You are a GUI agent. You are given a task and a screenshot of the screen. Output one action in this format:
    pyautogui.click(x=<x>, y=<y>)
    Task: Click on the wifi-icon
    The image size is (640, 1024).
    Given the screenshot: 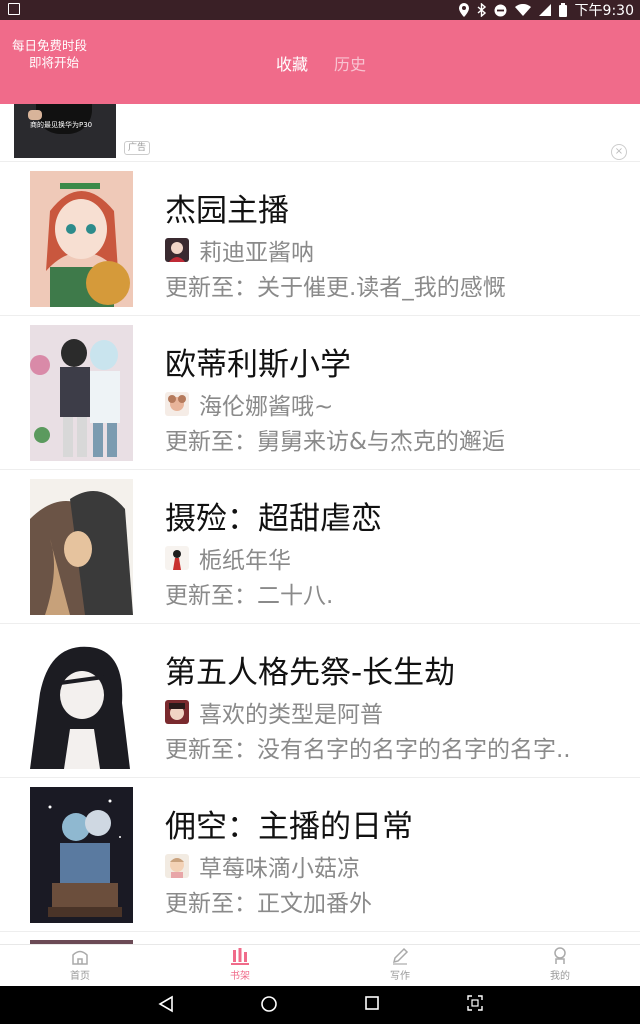 What is the action you would take?
    pyautogui.click(x=522, y=10)
    